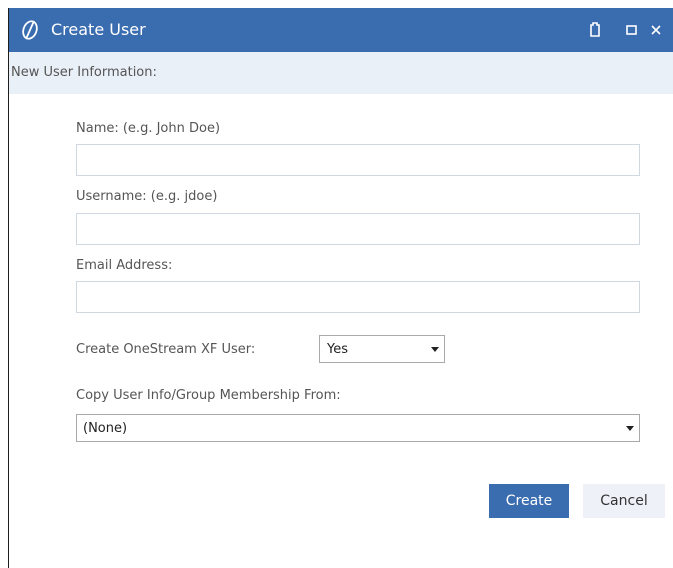 This screenshot has height=568, width=673. Describe the element at coordinates (341, 30) in the screenshot. I see `dialog-titlebar: Create User` at that location.